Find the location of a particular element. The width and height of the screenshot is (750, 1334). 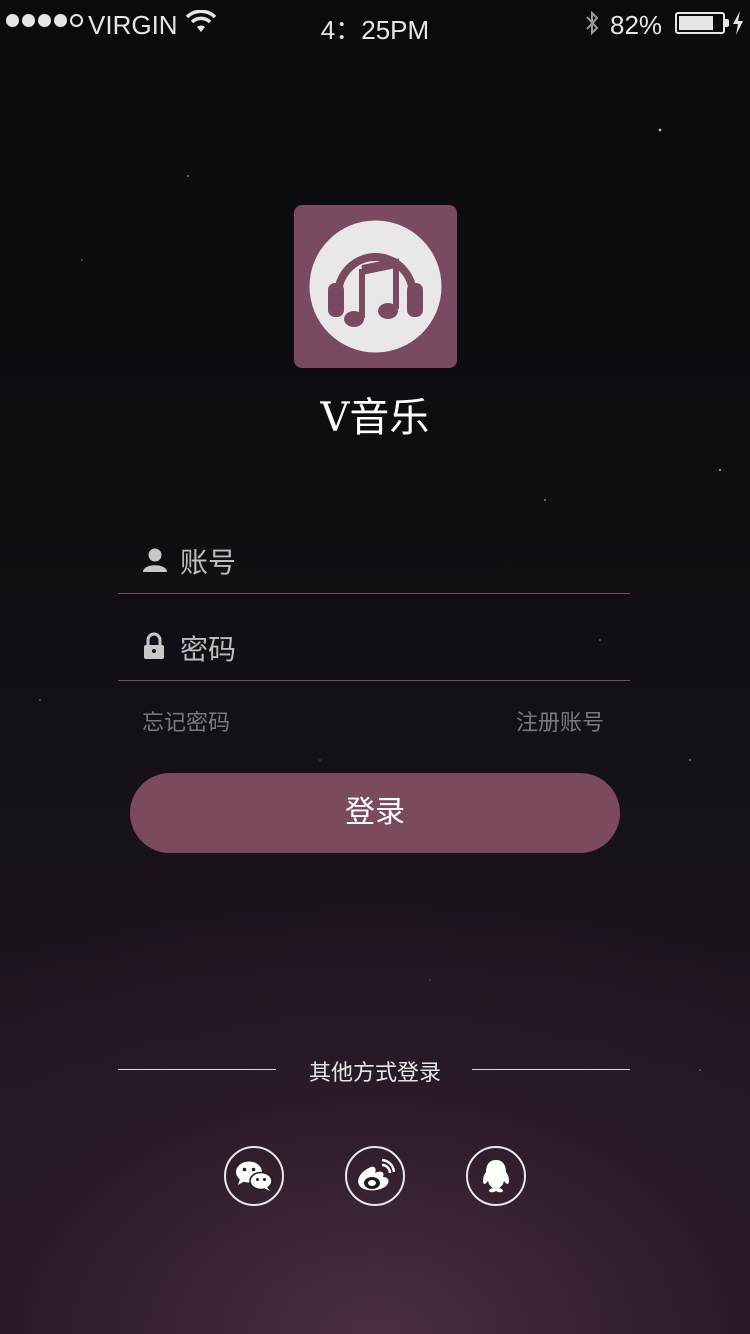

wechat-icon is located at coordinates (254, 1176).